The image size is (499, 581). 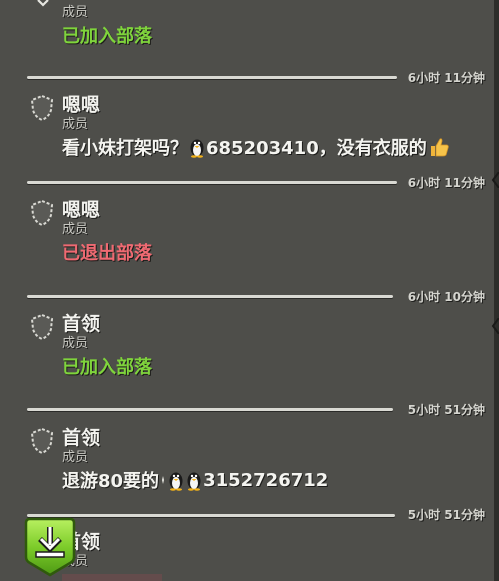 I want to click on thumbs-up-icon, so click(x=439, y=147).